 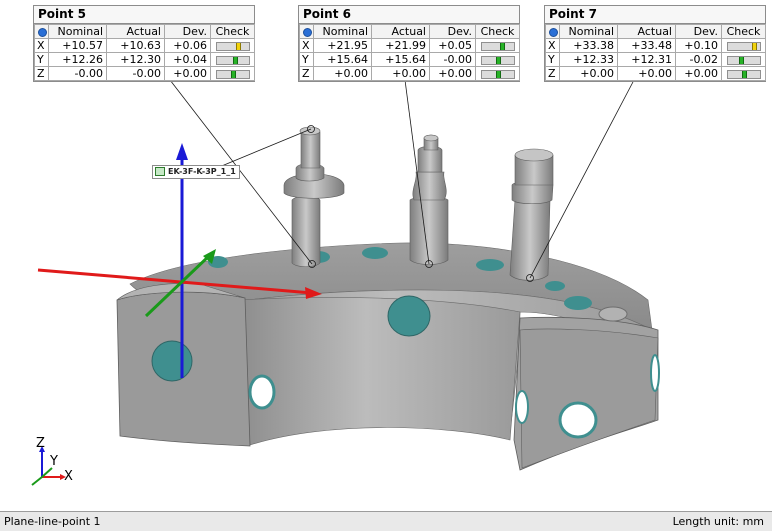 What do you see at coordinates (135, 59) in the screenshot?
I see `actual-value: +12.30` at bounding box center [135, 59].